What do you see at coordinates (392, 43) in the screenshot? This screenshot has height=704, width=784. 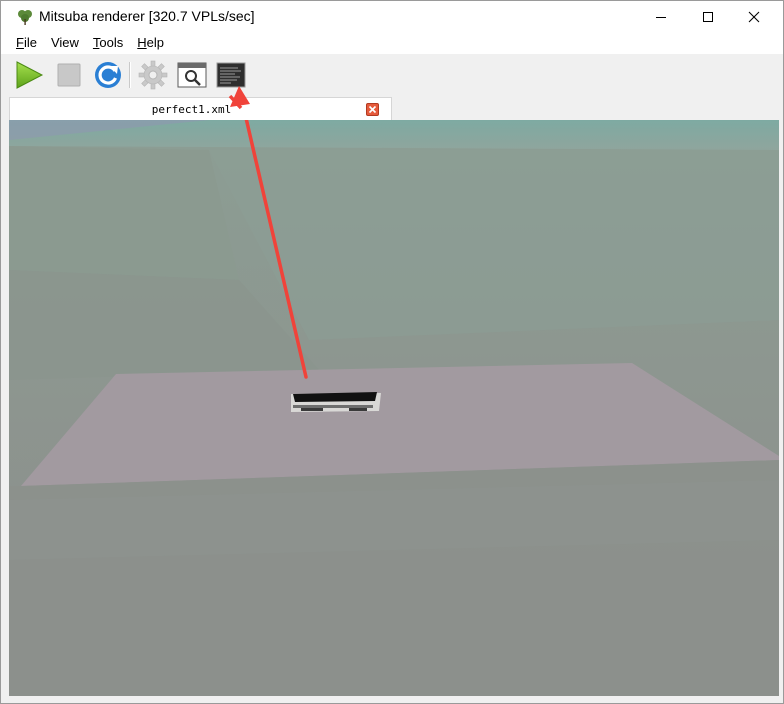 I see `menu-bar: File View Tools Help` at bounding box center [392, 43].